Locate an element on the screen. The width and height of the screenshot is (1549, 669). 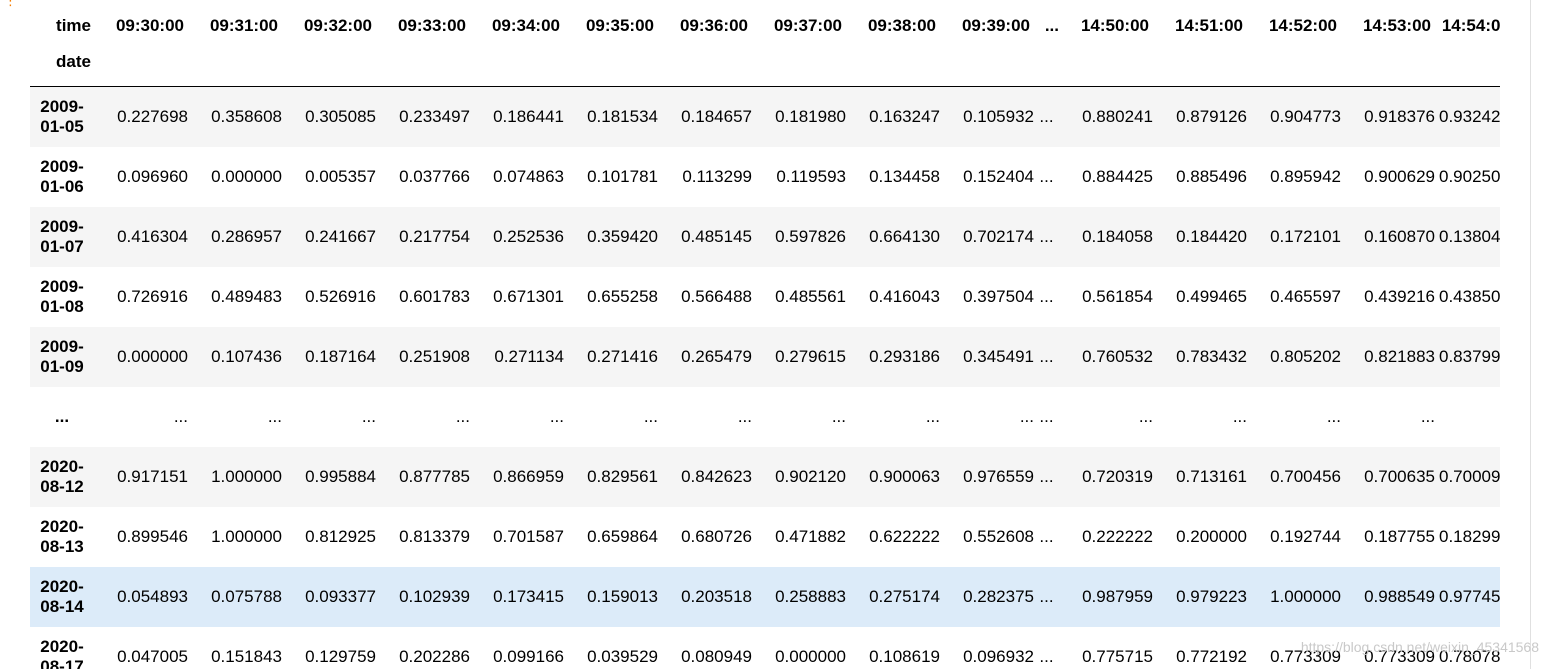
table-cell: 0.812925 is located at coordinates (340, 536).